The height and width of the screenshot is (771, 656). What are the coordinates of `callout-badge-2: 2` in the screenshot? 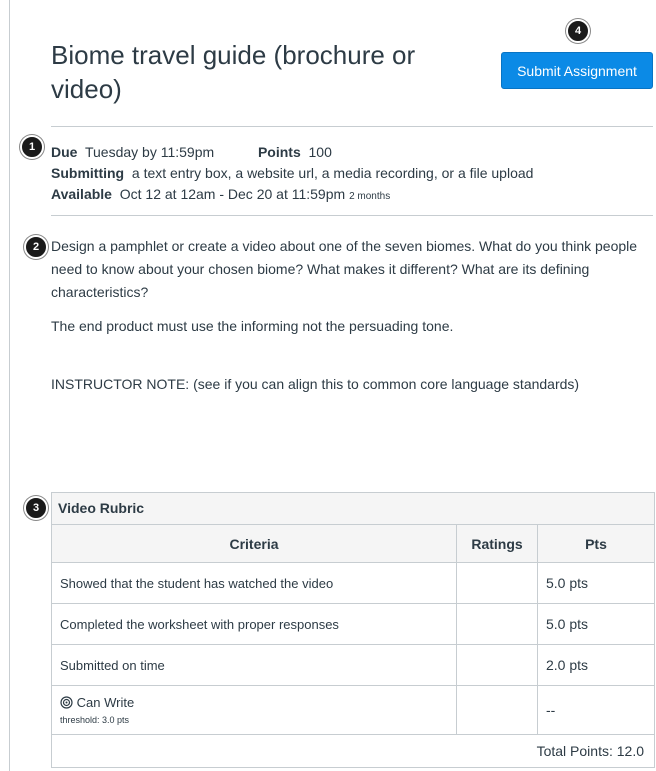 It's located at (36, 247).